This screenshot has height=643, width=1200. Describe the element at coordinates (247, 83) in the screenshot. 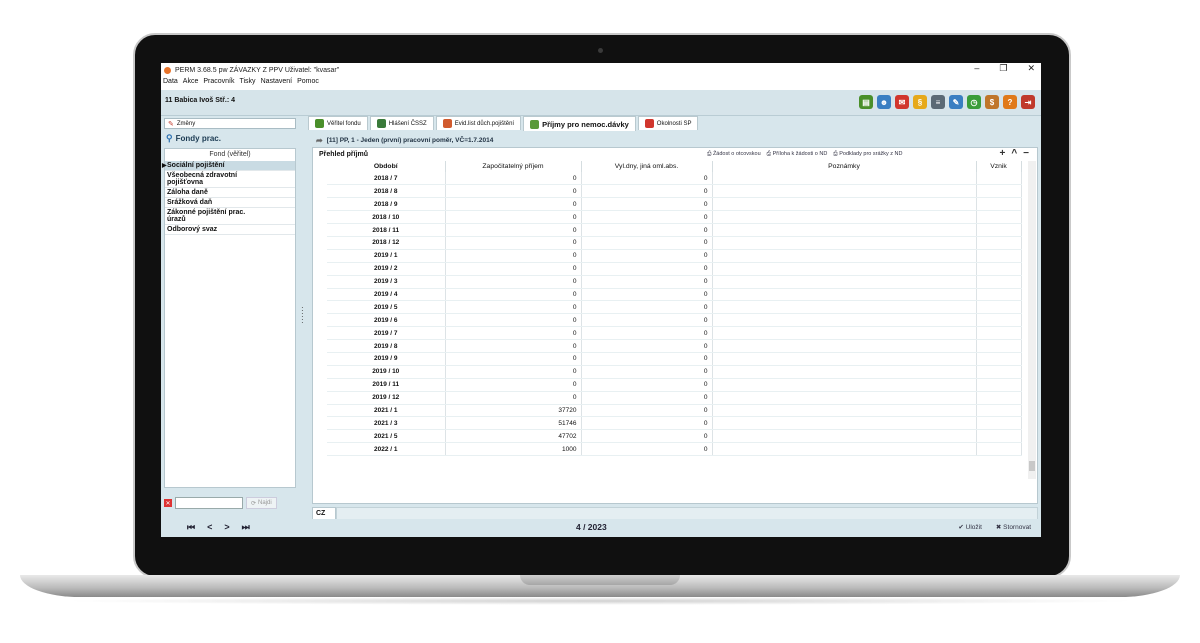

I see `menu-tisky: Tisky` at that location.